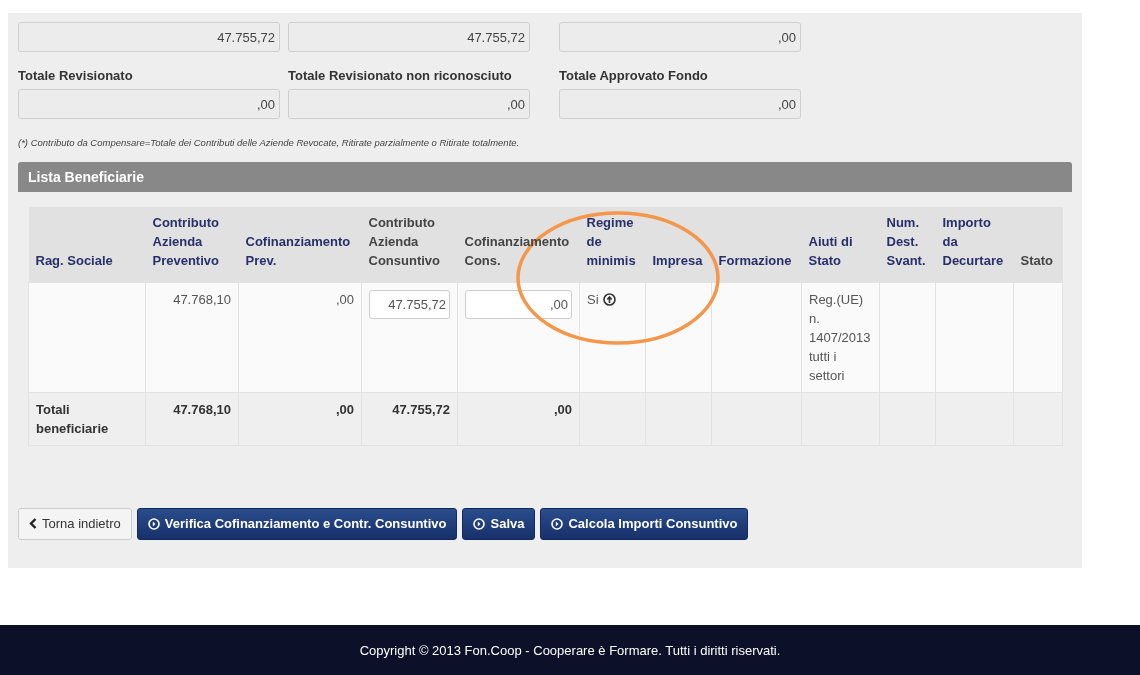  What do you see at coordinates (76, 75) in the screenshot?
I see `field-label: Totale Revisionato` at bounding box center [76, 75].